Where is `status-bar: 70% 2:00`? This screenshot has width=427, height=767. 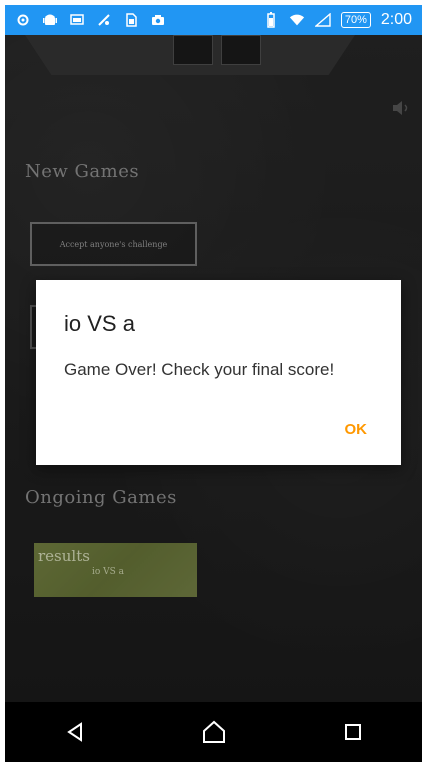
status-bar: 70% 2:00 is located at coordinates (213, 20).